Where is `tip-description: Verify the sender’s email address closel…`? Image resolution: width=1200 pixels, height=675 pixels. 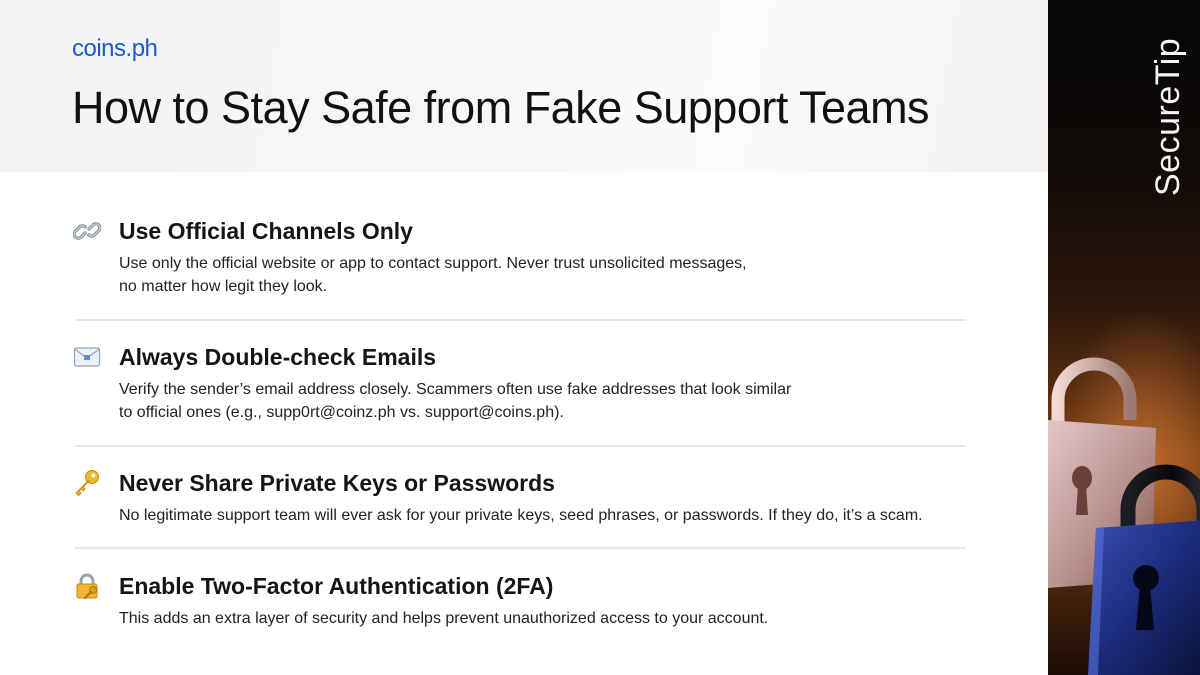
tip-description: Verify the sender’s email address closel… is located at coordinates (549, 401).